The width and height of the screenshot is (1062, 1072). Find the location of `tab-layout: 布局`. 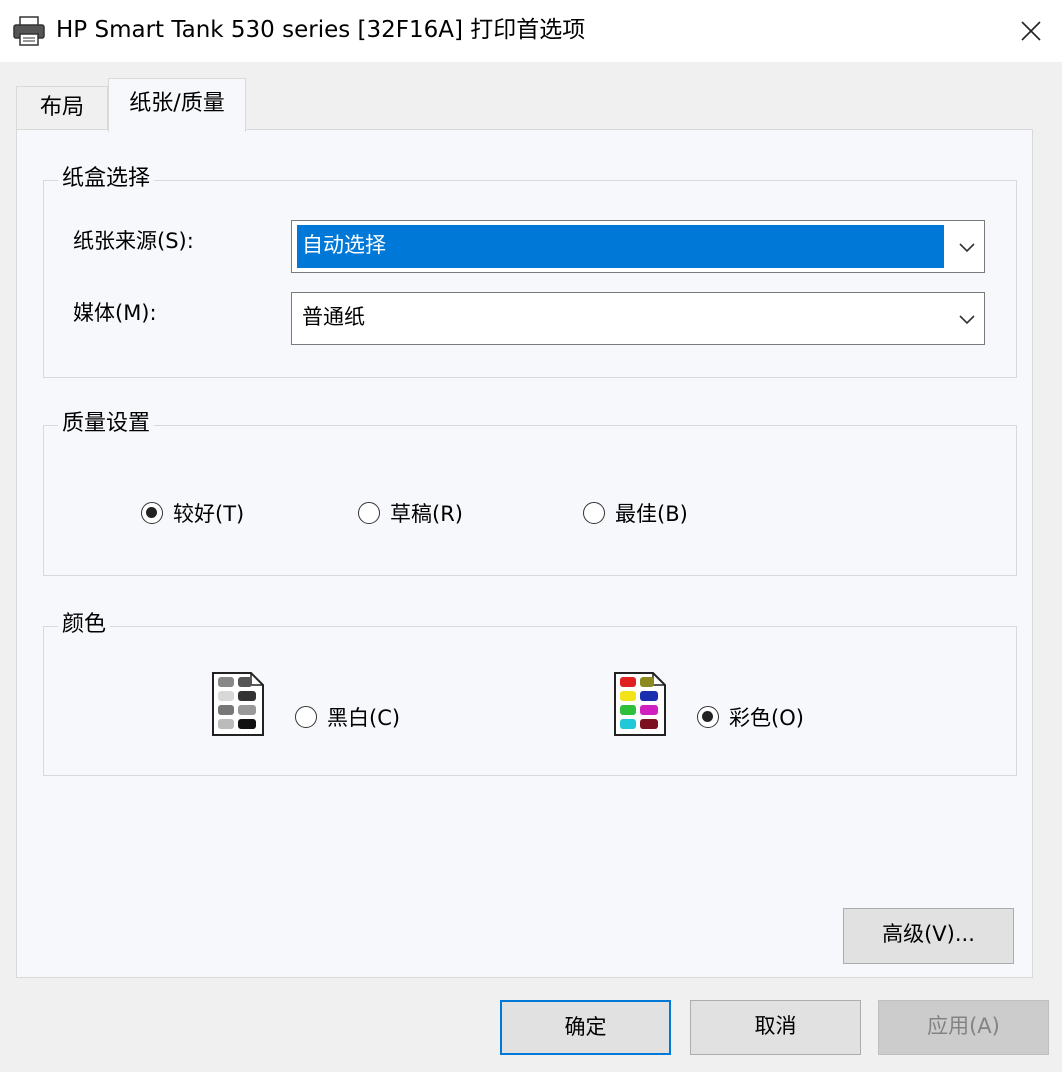

tab-layout: 布局 is located at coordinates (62, 108).